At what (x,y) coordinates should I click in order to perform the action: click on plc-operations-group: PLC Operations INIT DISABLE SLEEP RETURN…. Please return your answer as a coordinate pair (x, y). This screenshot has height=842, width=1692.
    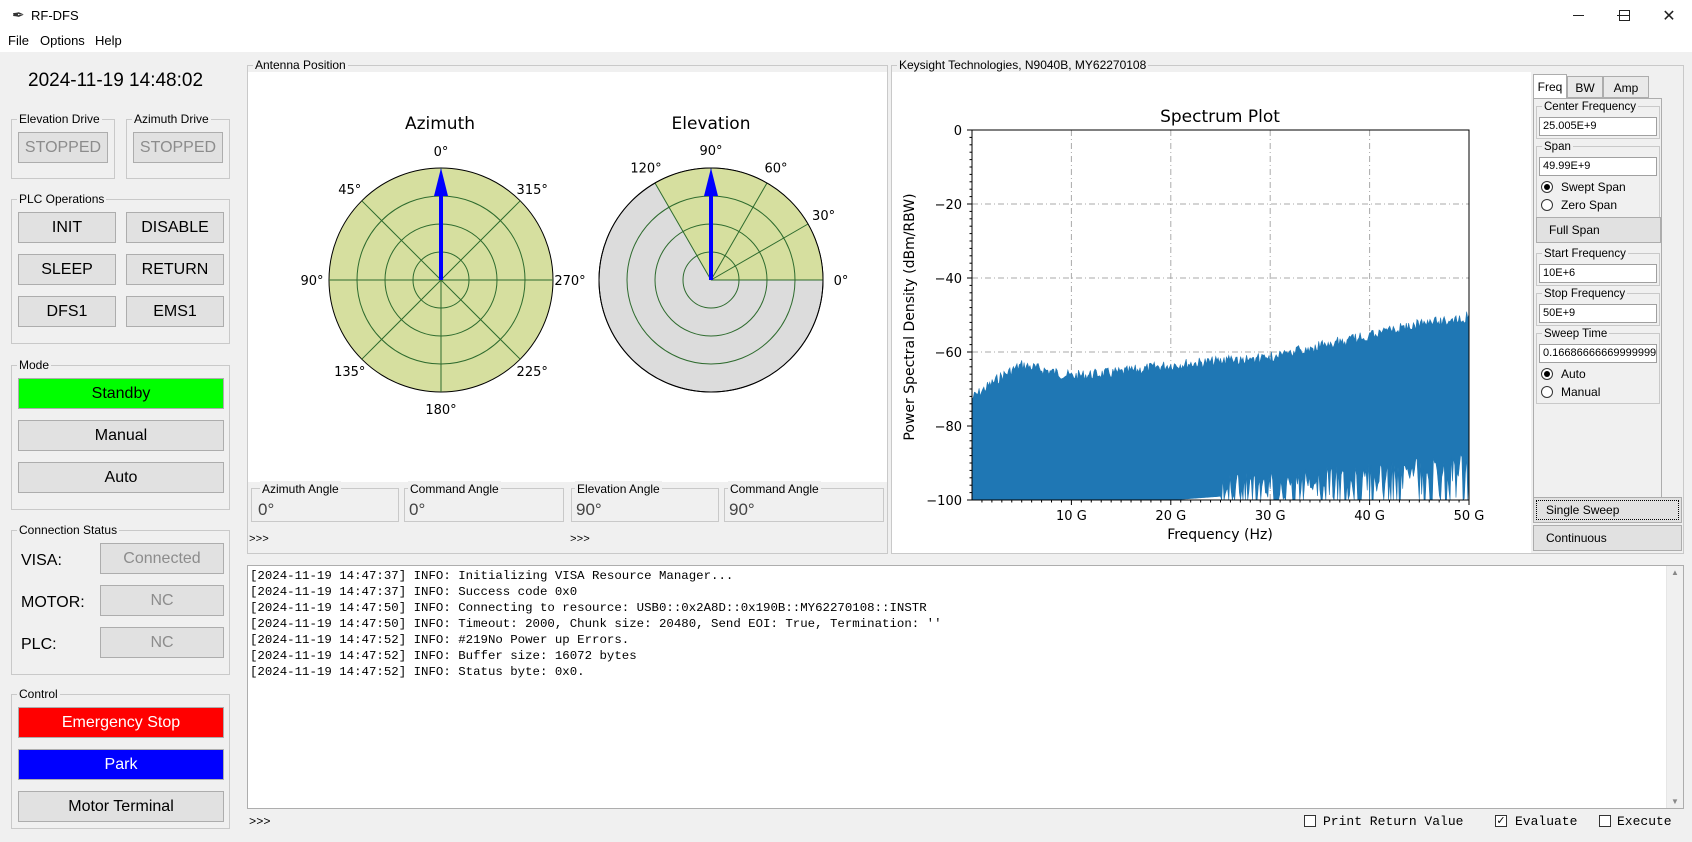
    Looking at the image, I should click on (120, 267).